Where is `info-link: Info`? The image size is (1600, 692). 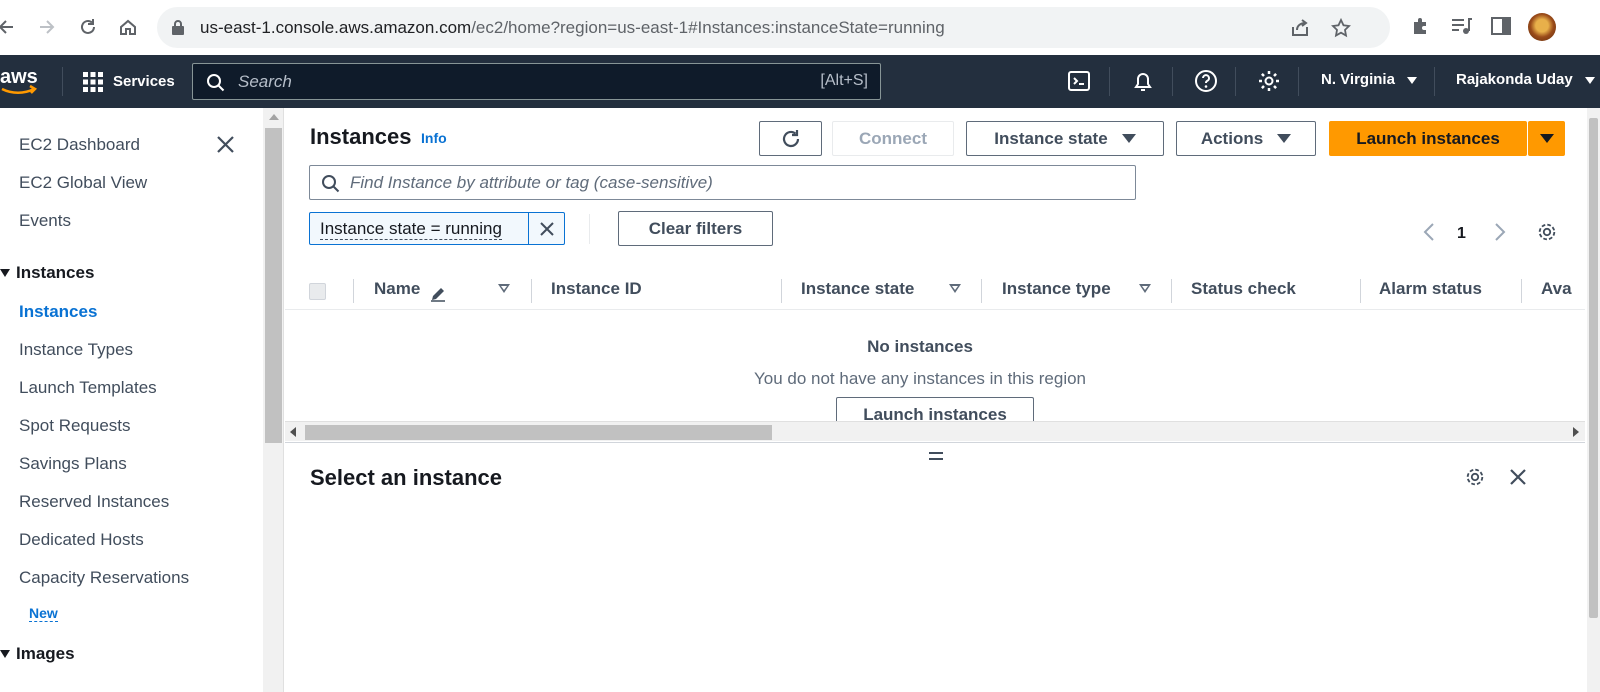
info-link: Info is located at coordinates (434, 138).